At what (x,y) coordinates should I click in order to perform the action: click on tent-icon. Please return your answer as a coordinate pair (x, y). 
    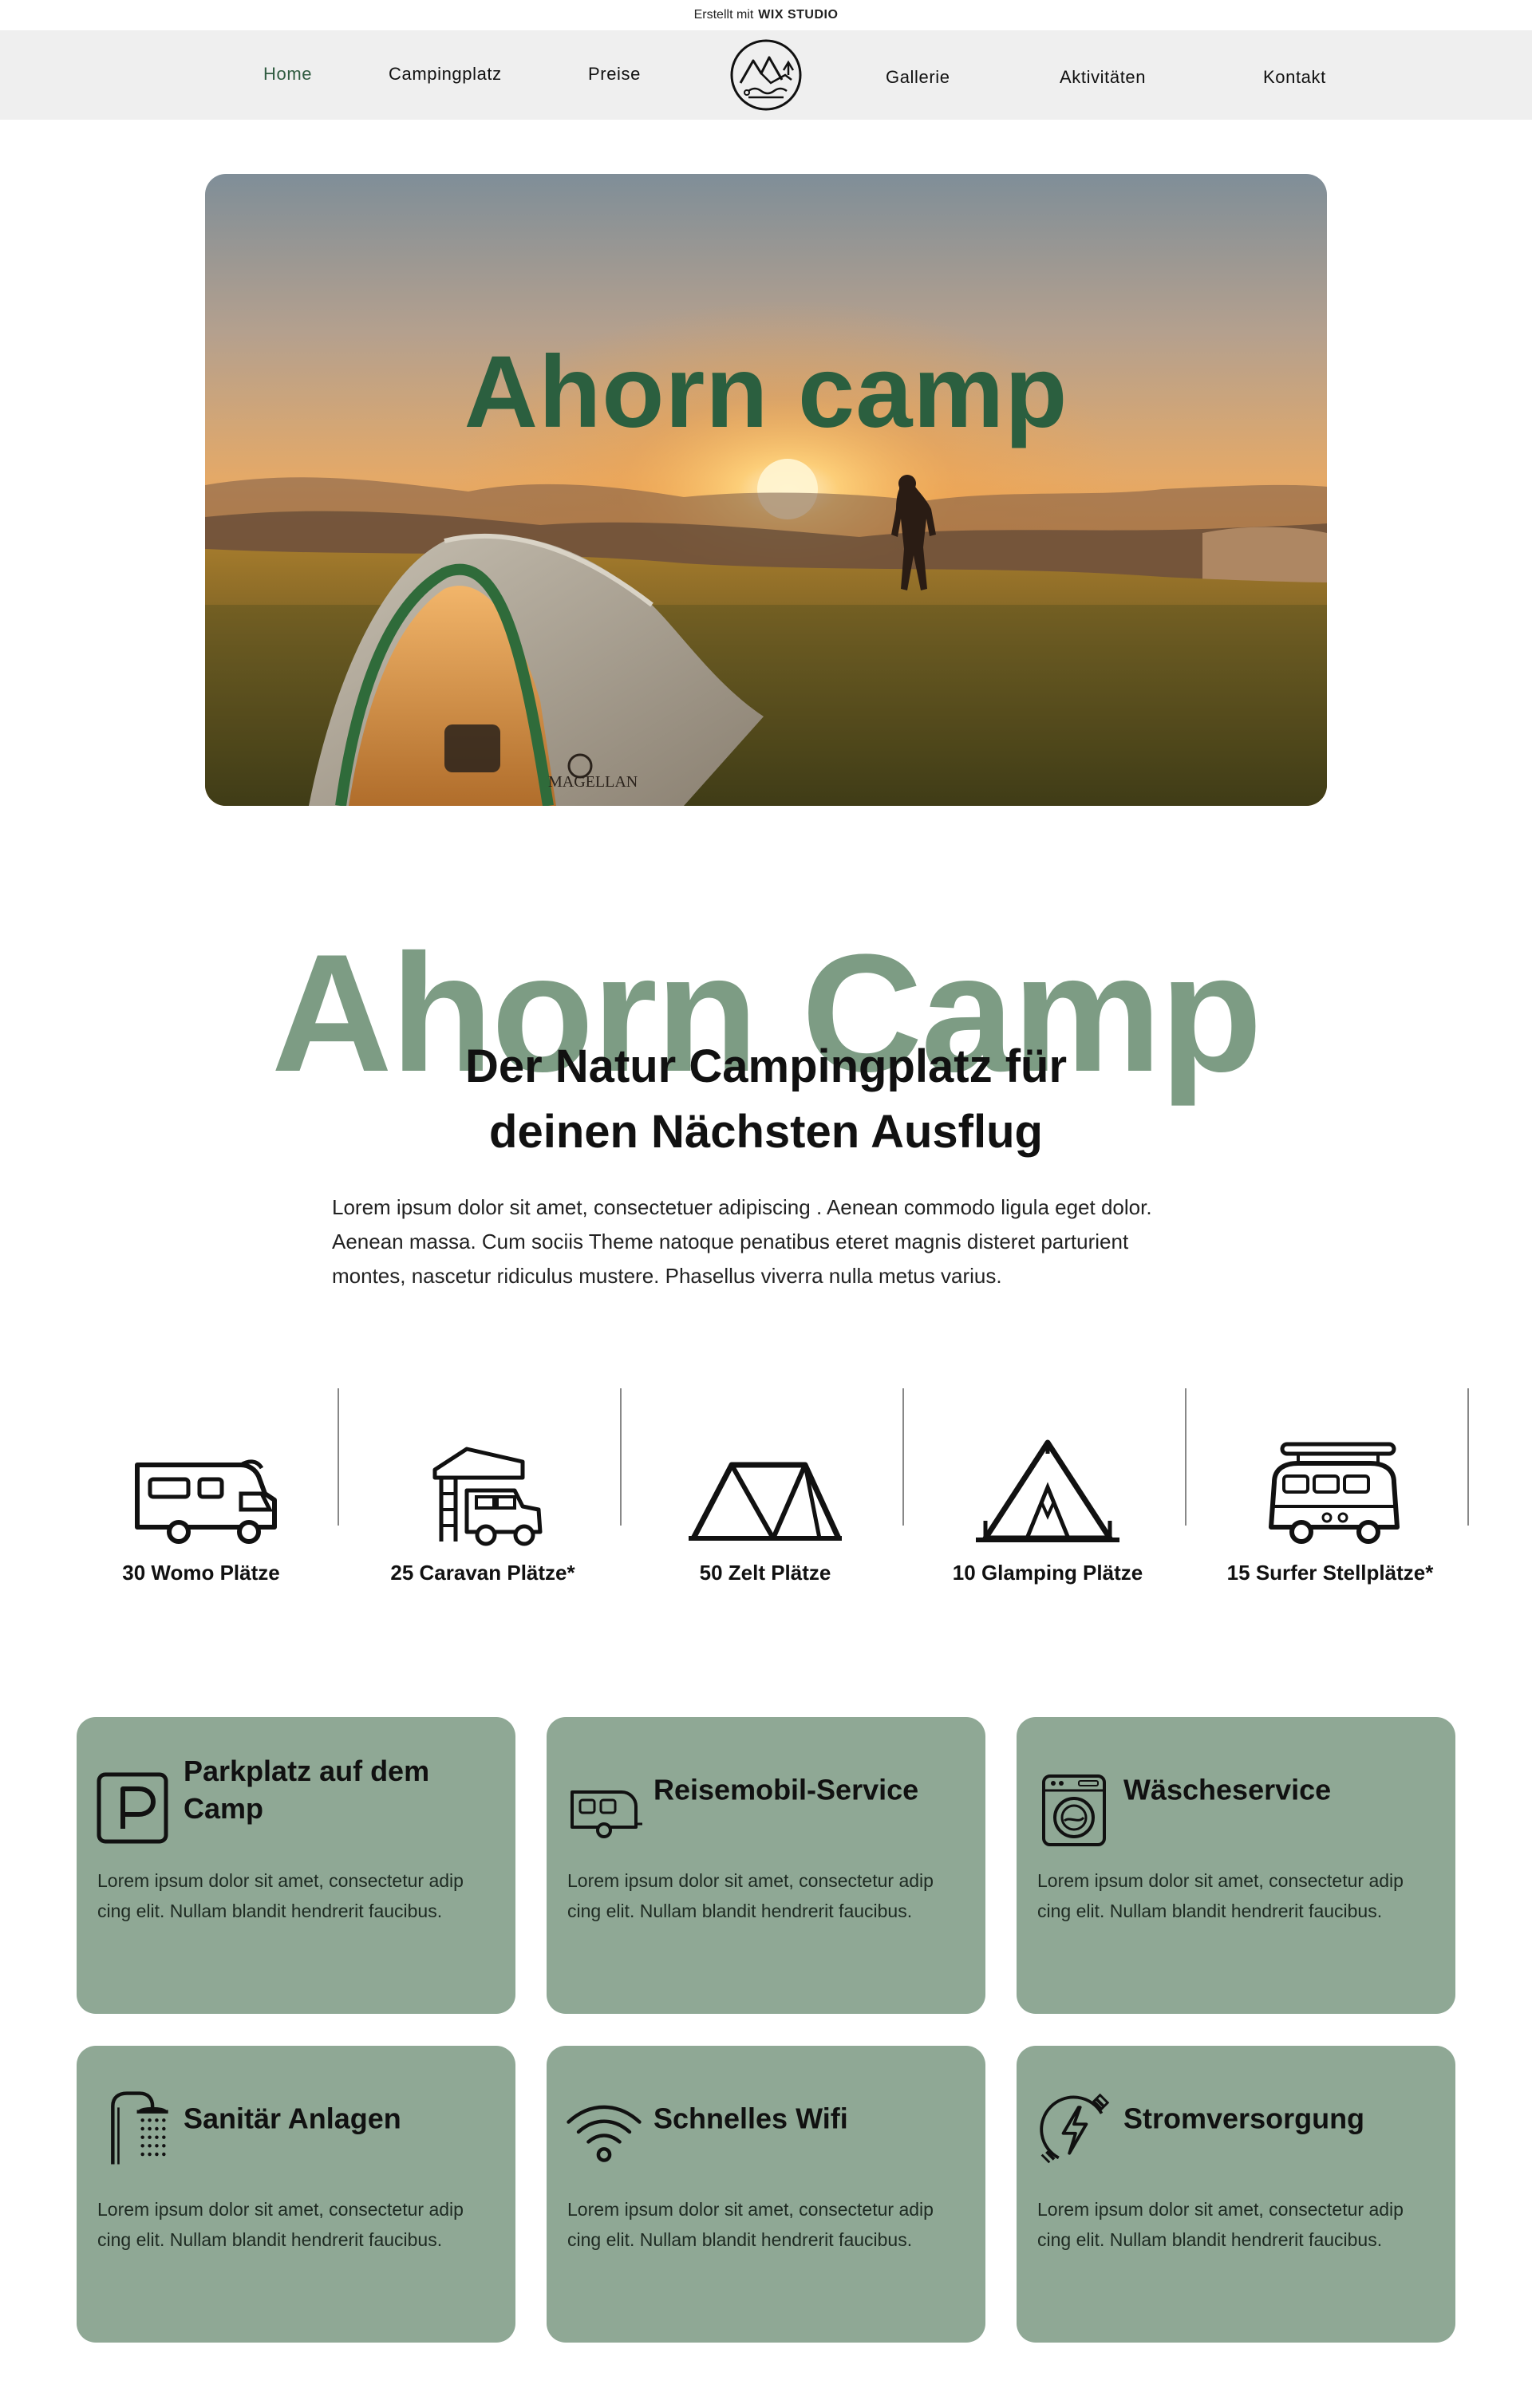
    Looking at the image, I should click on (766, 1501).